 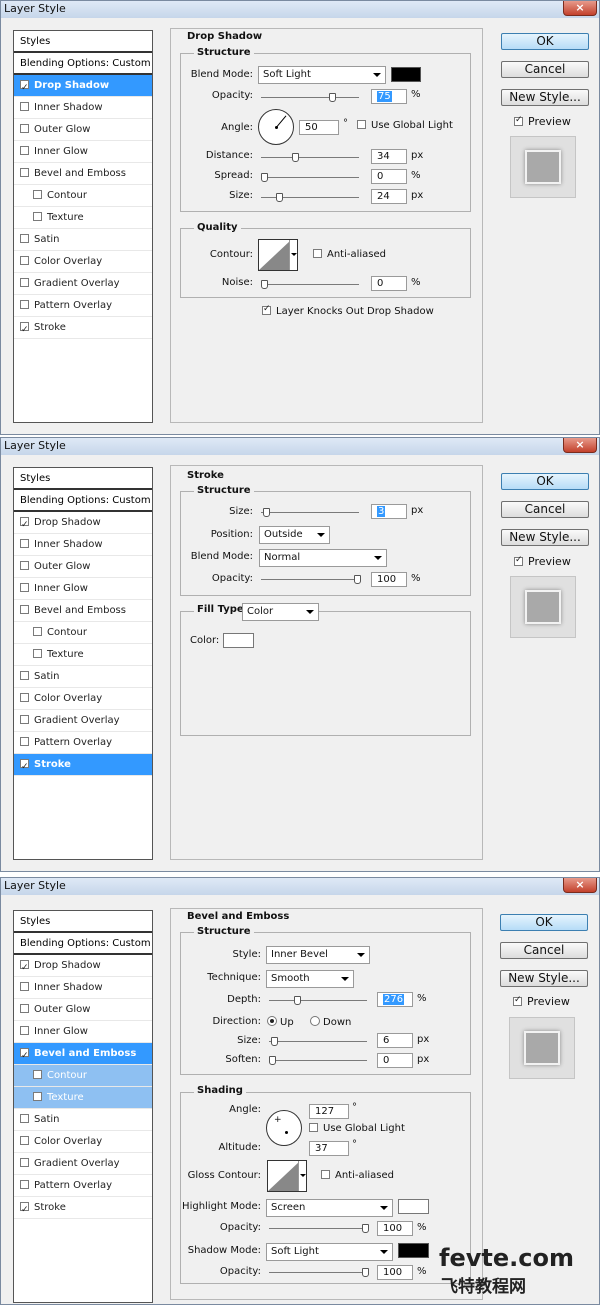 What do you see at coordinates (297, 1000) in the screenshot?
I see `depth-slider-thumb` at bounding box center [297, 1000].